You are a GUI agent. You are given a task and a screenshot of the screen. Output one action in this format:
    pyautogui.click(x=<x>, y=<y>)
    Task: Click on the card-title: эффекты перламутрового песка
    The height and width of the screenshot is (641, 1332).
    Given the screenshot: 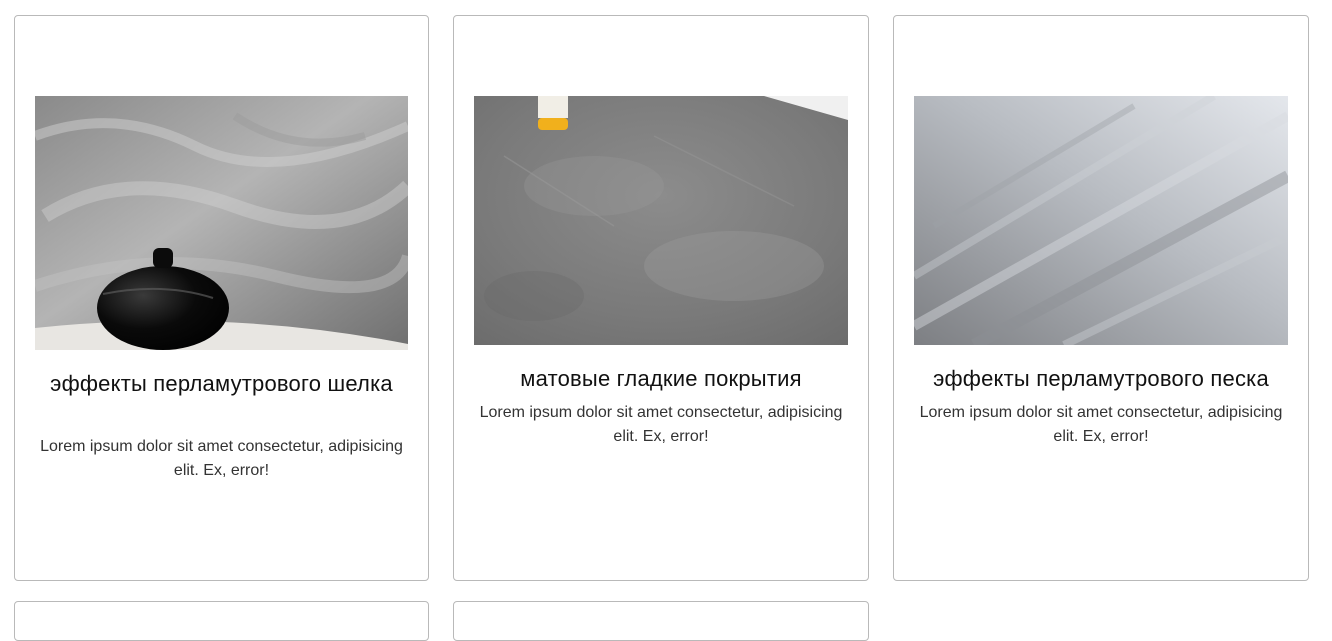 What is the action you would take?
    pyautogui.click(x=1101, y=378)
    